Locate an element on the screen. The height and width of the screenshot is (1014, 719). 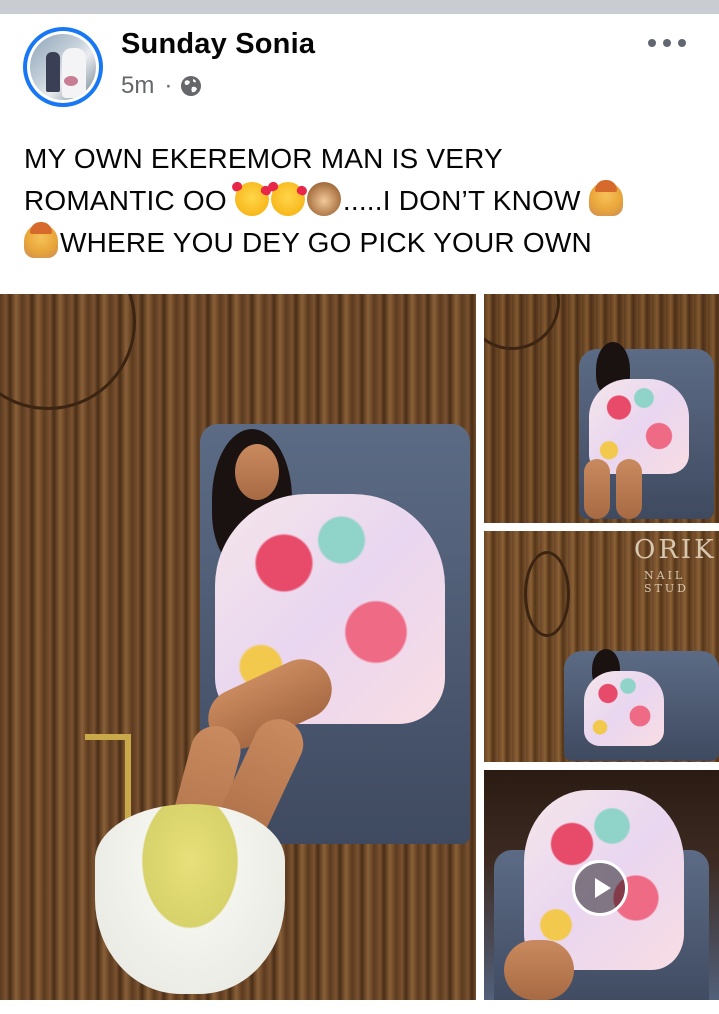
post-photo-3: ORIK NAIL STUD is located at coordinates (601, 646).